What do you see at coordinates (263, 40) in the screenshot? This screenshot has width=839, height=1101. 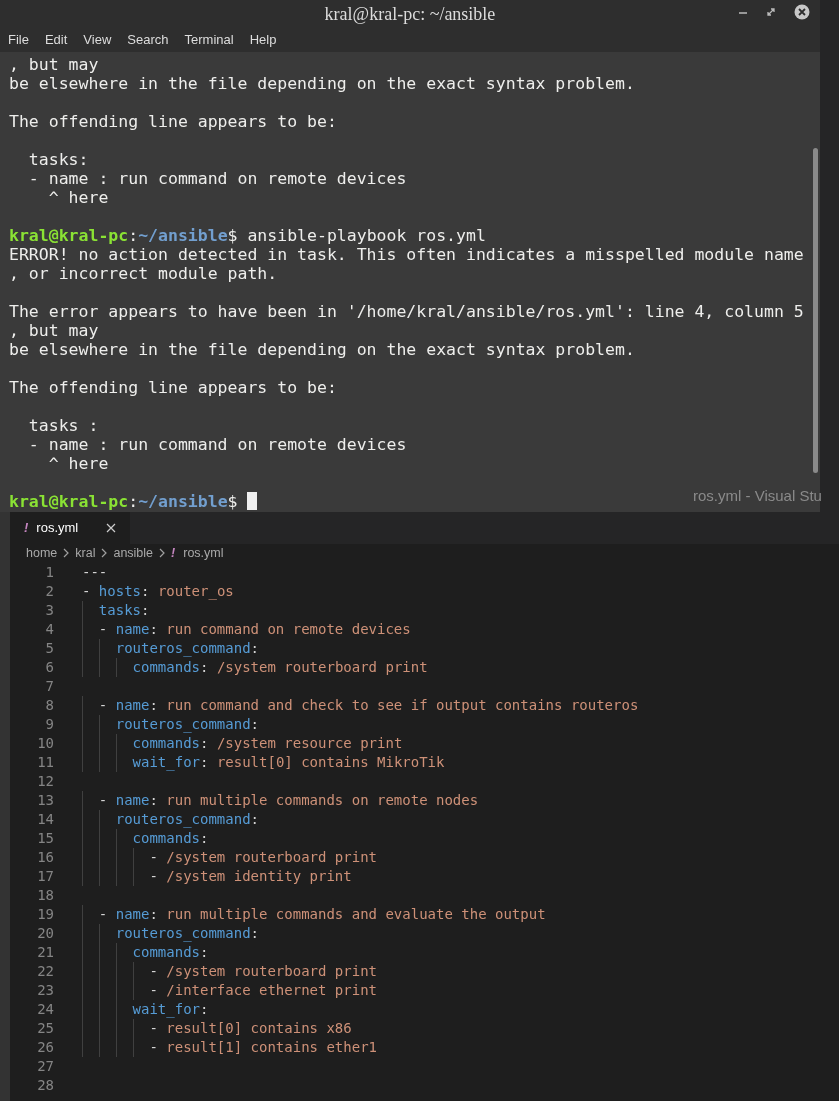 I see `menu-item: Help` at bounding box center [263, 40].